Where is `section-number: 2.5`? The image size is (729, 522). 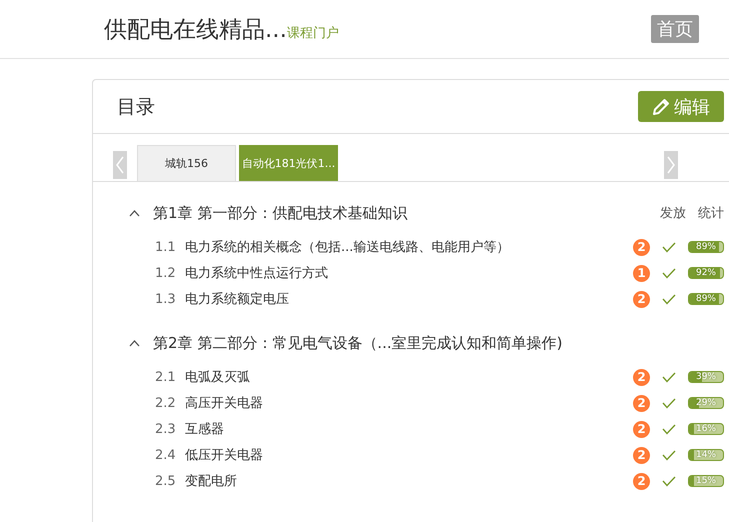 section-number: 2.5 is located at coordinates (166, 481).